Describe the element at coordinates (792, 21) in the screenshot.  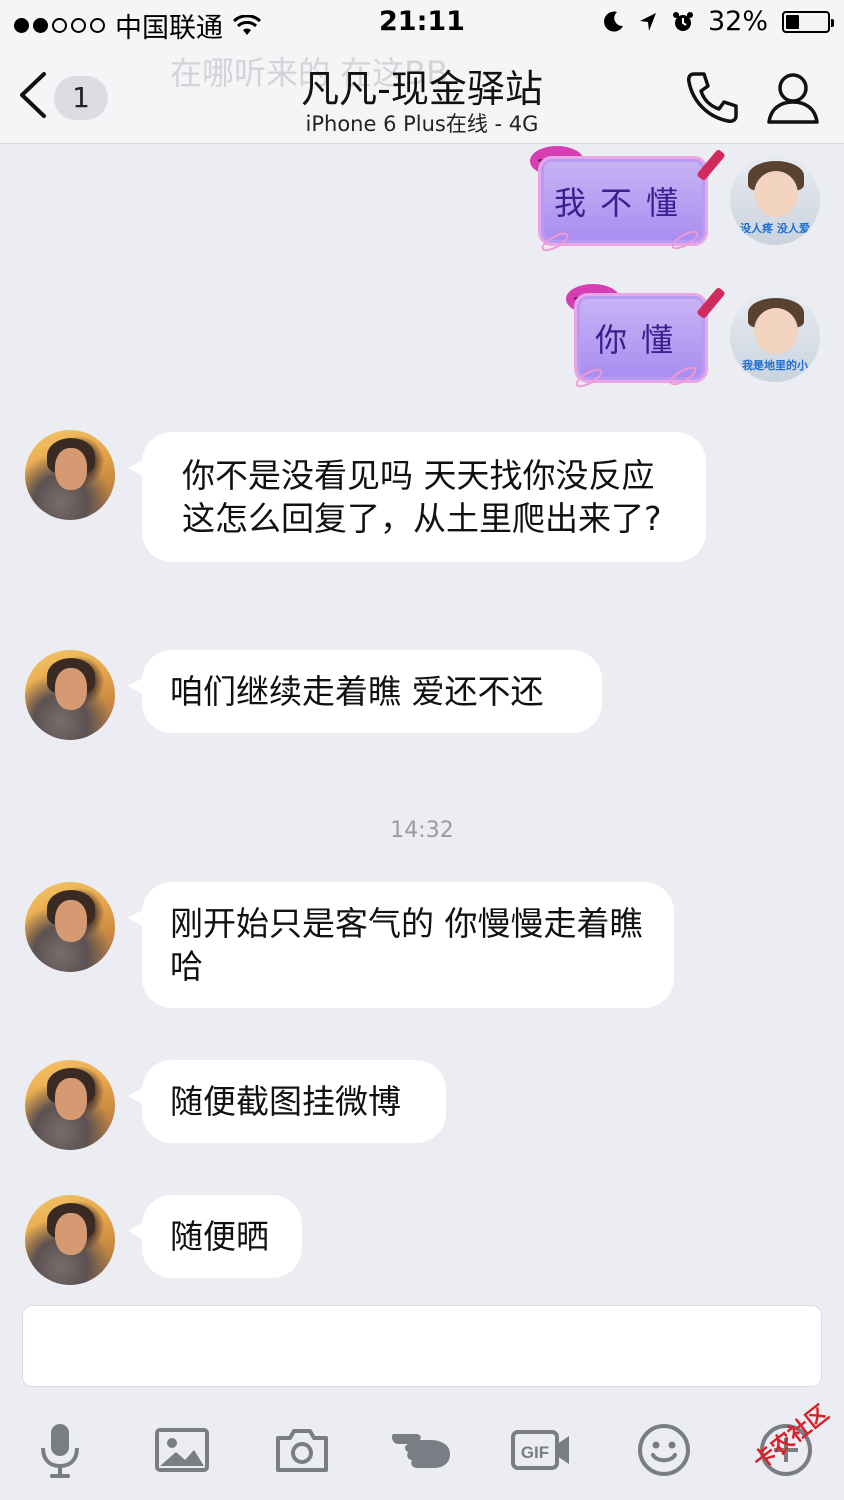
I see `battery-fill` at that location.